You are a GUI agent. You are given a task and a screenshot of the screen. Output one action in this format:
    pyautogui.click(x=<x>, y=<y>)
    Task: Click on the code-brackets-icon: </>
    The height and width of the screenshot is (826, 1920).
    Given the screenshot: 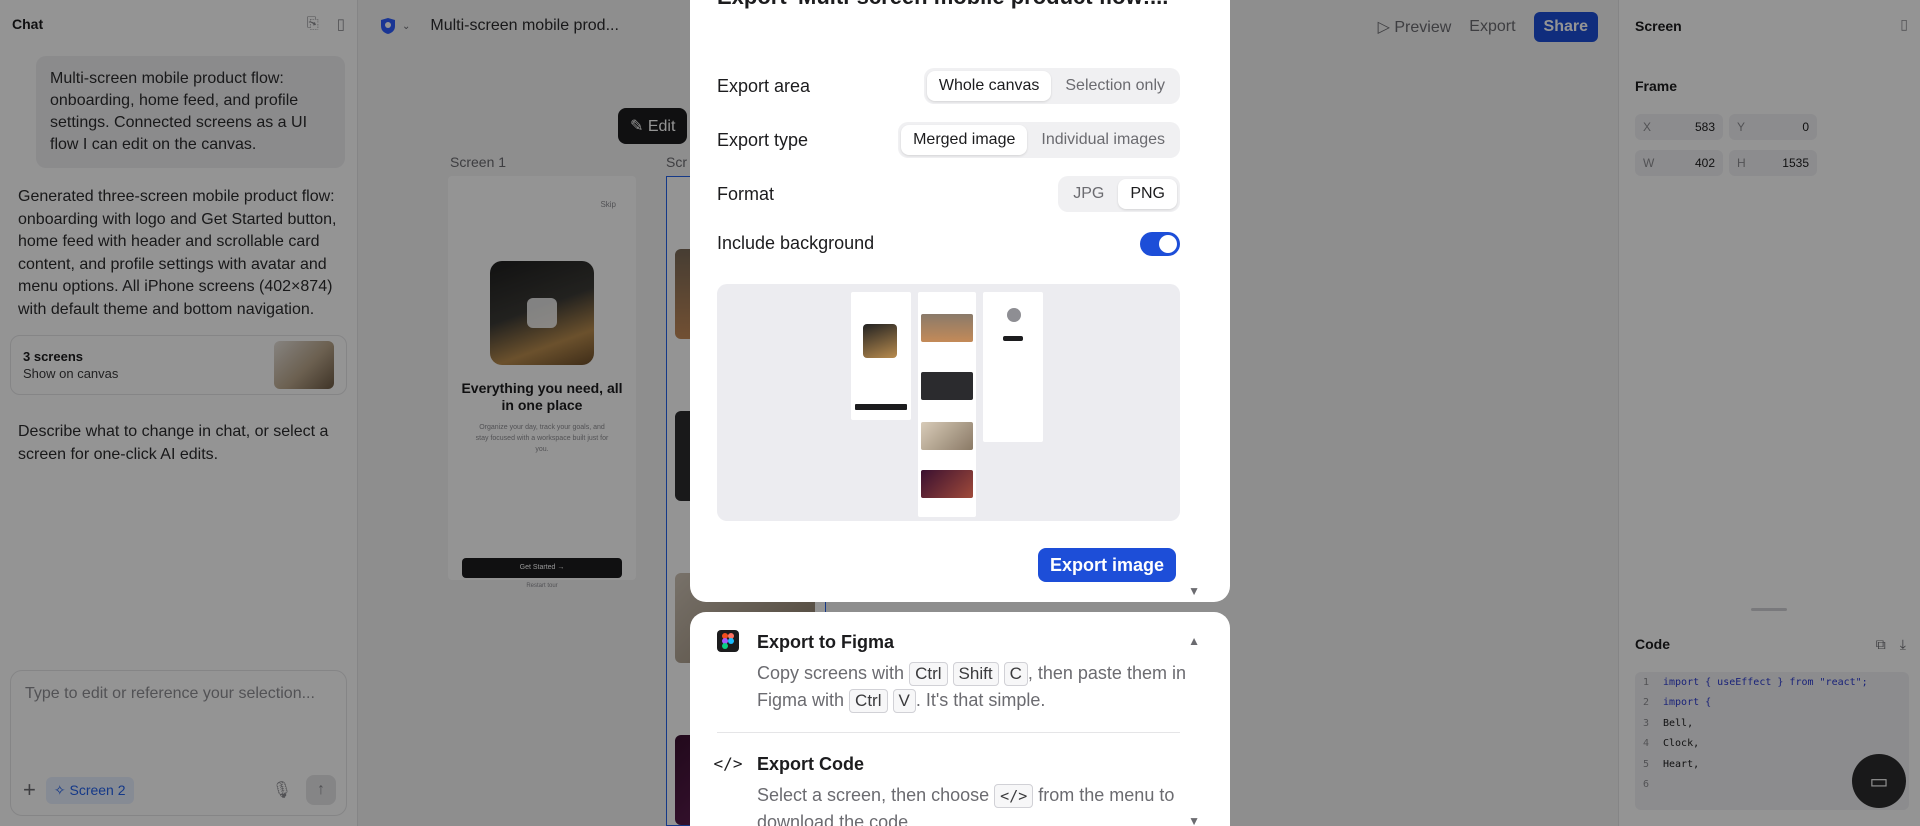 What is the action you would take?
    pyautogui.click(x=728, y=763)
    